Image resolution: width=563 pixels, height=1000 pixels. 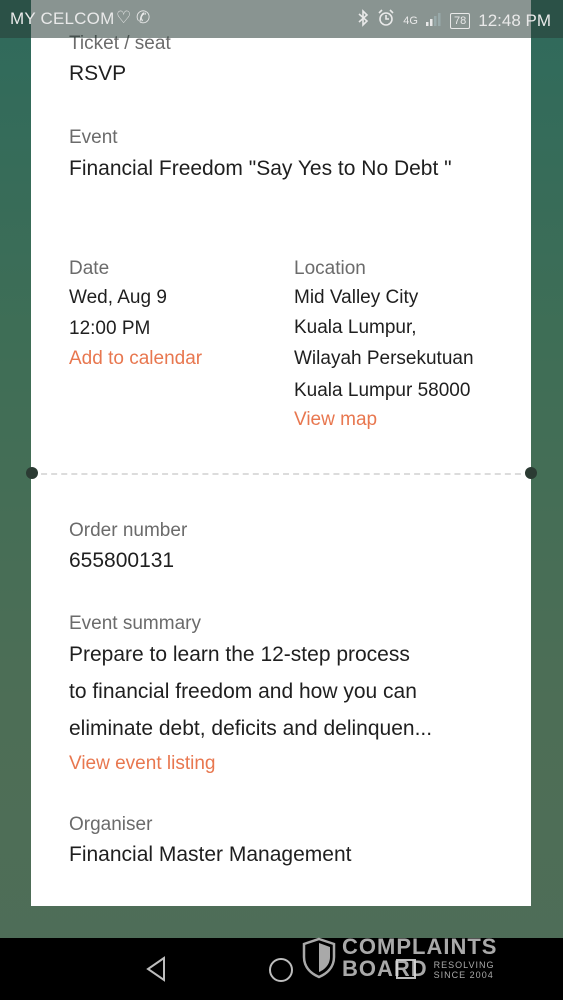 I want to click on home-button, so click(x=281, y=972).